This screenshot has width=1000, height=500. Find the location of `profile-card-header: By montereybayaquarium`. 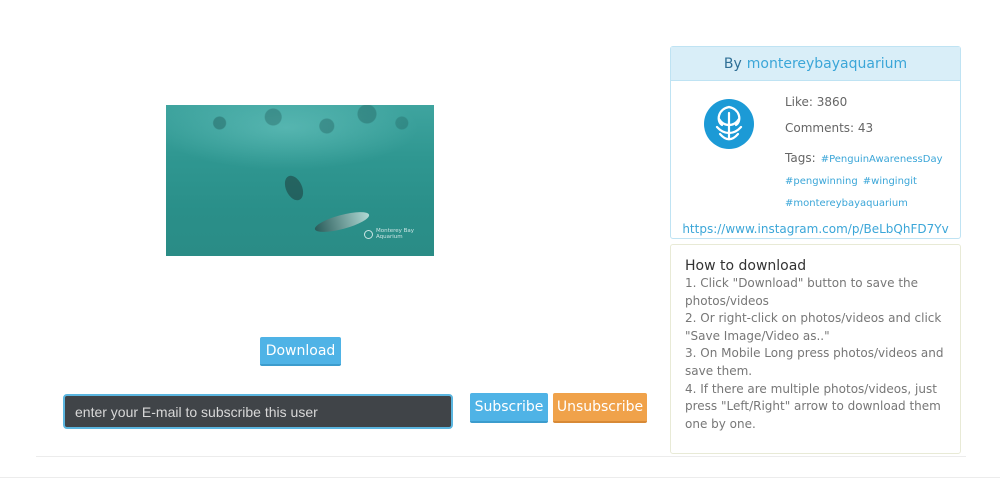

profile-card-header: By montereybayaquarium is located at coordinates (815, 64).